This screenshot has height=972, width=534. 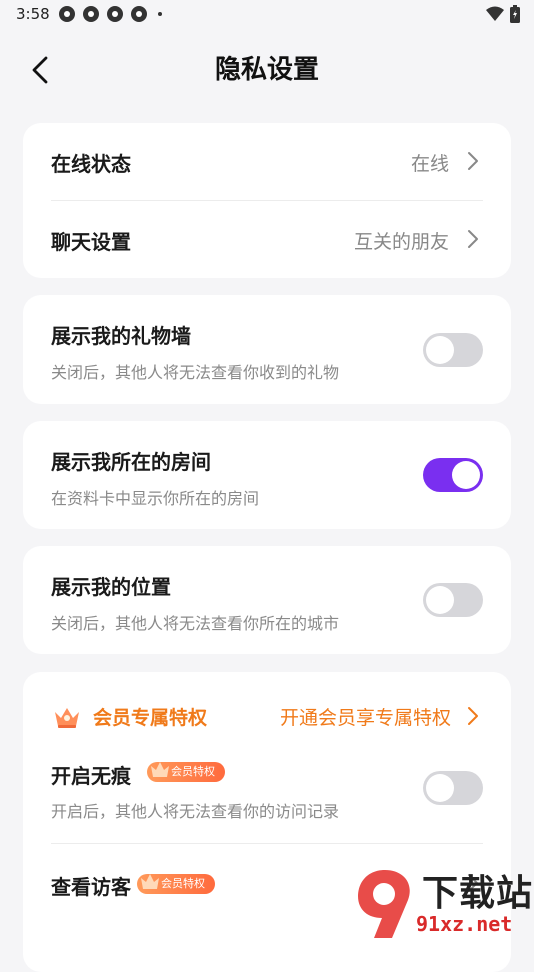 I want to click on chat-settings-row: 聊天设置 互关的朋友, so click(x=267, y=239).